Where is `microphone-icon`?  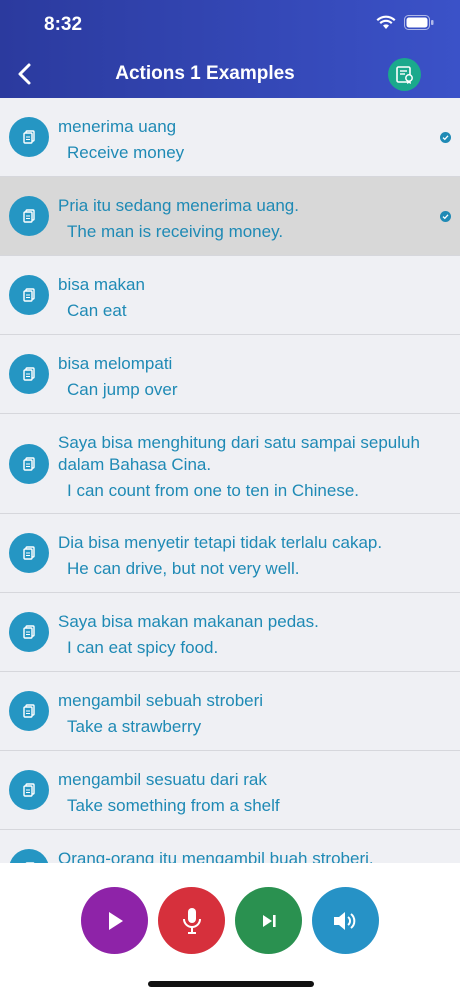 microphone-icon is located at coordinates (191, 920).